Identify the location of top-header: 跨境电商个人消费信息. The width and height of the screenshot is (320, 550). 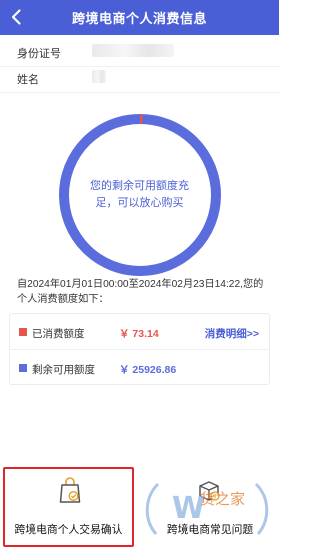
(139, 17).